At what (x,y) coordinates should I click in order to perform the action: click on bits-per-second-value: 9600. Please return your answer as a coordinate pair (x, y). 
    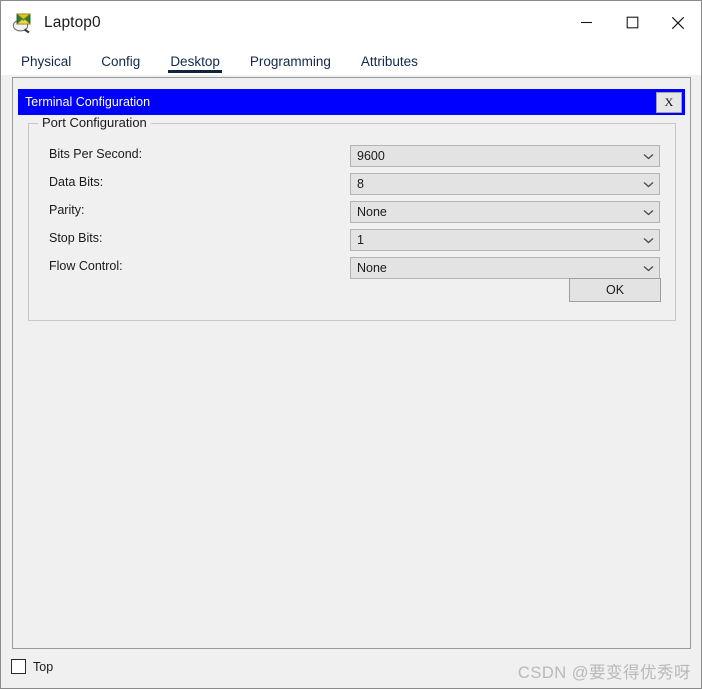
    Looking at the image, I should click on (371, 156).